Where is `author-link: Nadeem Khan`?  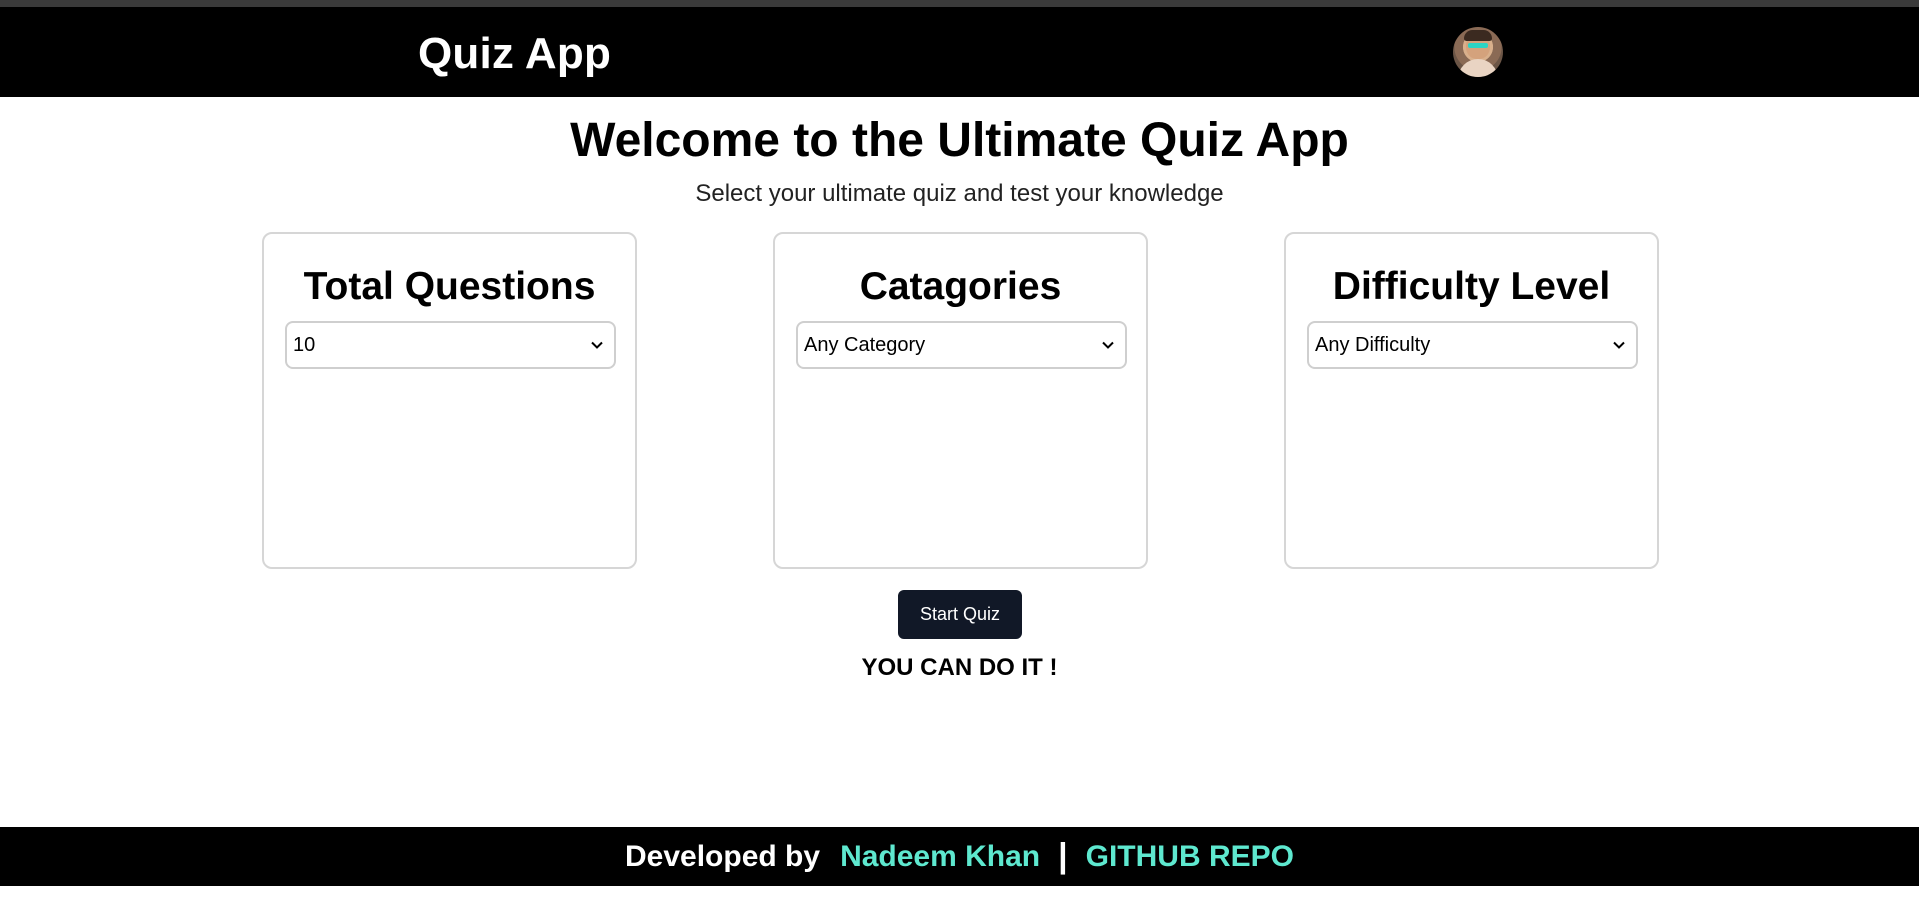
author-link: Nadeem Khan is located at coordinates (940, 857).